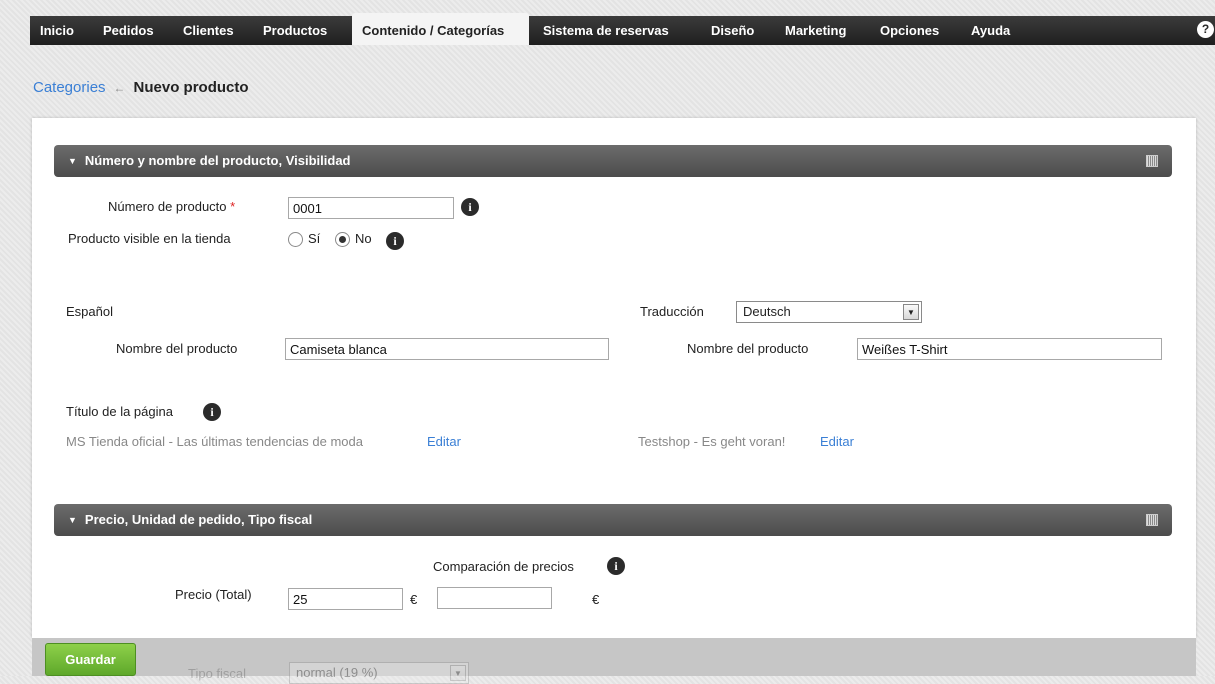 The height and width of the screenshot is (684, 1215). Describe the element at coordinates (191, 87) in the screenshot. I see `page-title: Nuevo producto` at that location.